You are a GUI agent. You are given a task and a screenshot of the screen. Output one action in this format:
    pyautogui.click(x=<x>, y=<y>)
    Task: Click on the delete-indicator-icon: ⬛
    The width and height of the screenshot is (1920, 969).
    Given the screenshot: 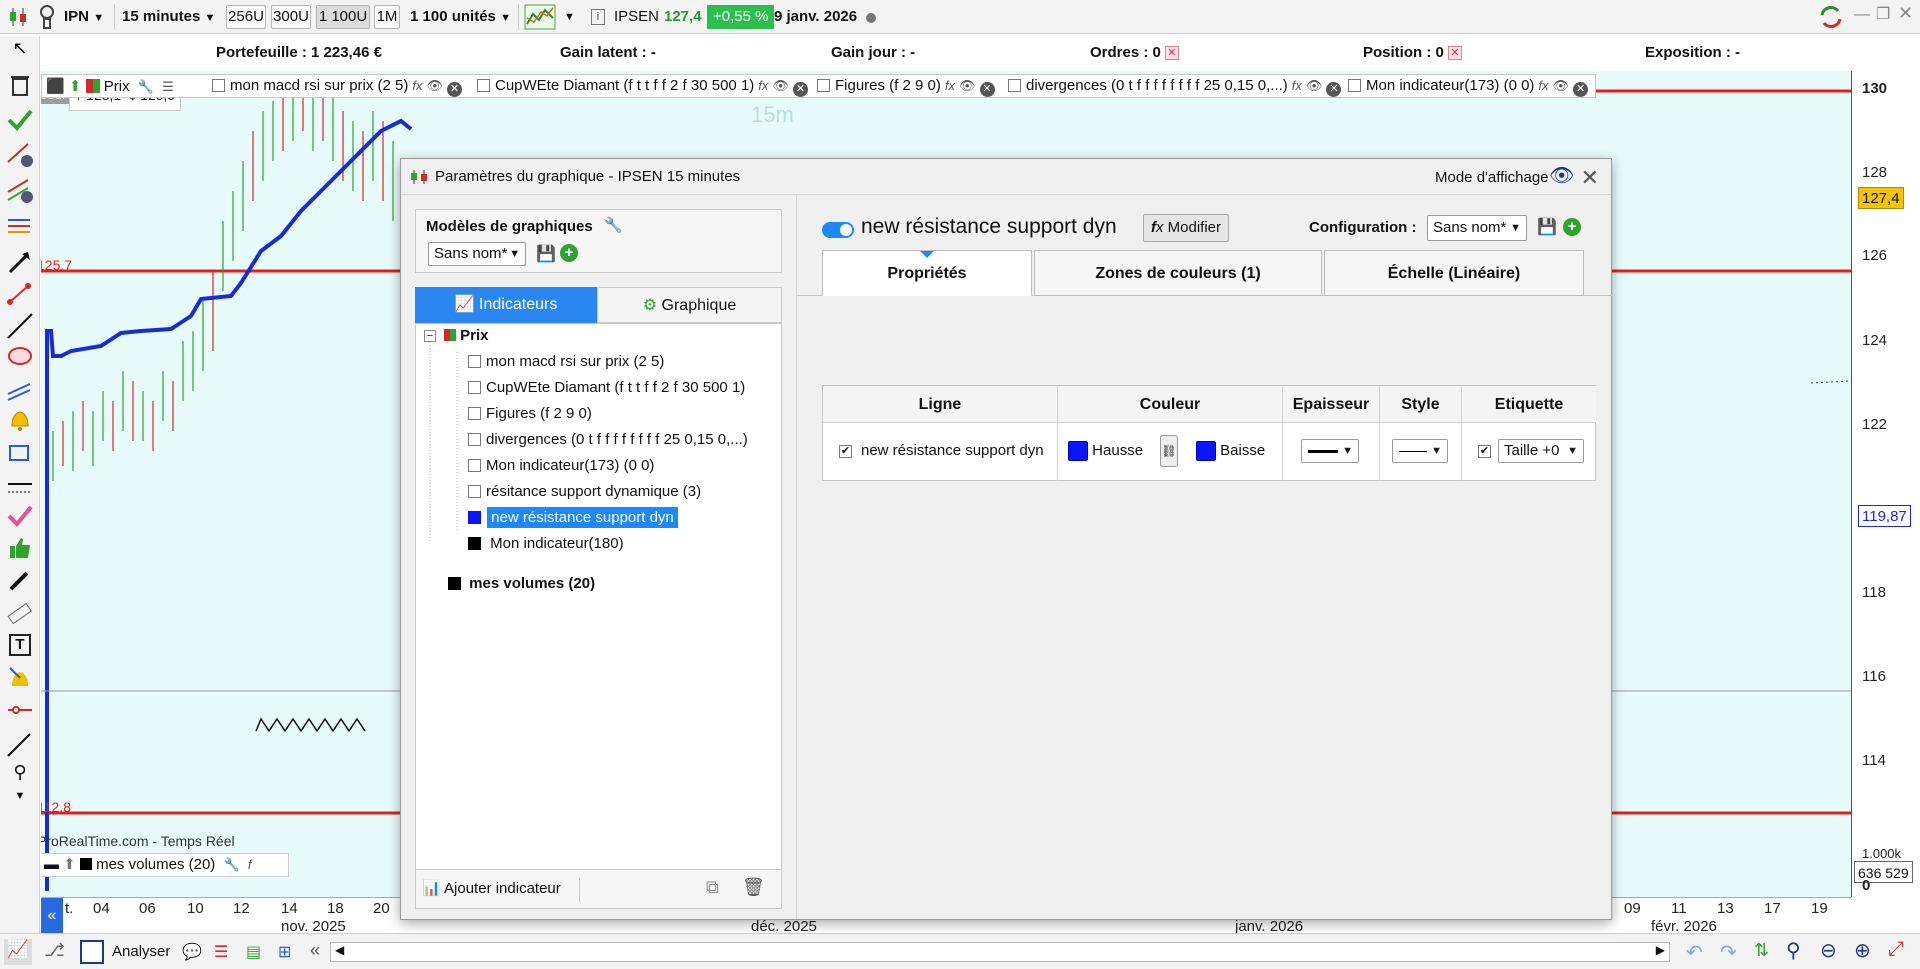 What is the action you would take?
    pyautogui.click(x=55, y=86)
    